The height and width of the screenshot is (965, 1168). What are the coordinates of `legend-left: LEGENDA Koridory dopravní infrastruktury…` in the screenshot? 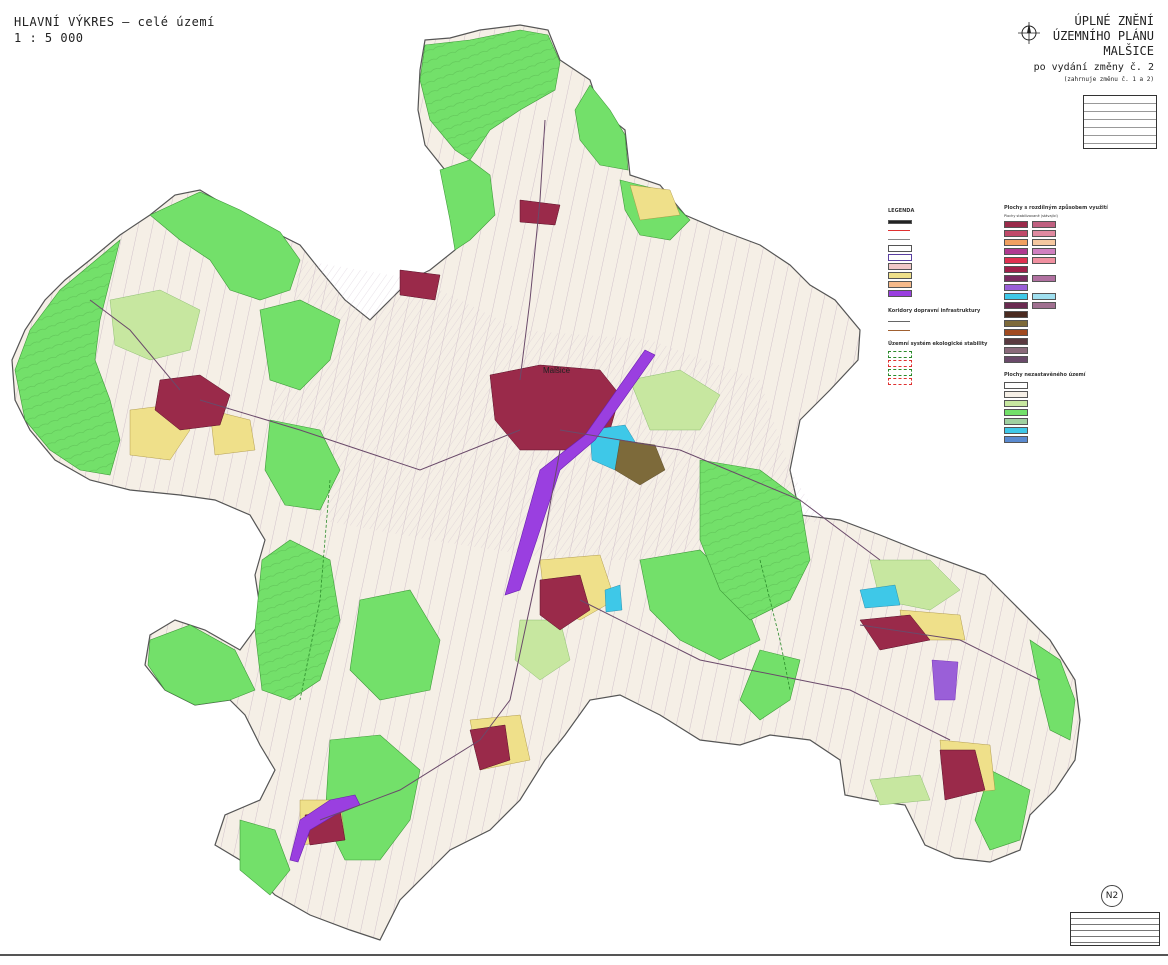 It's located at (940, 297).